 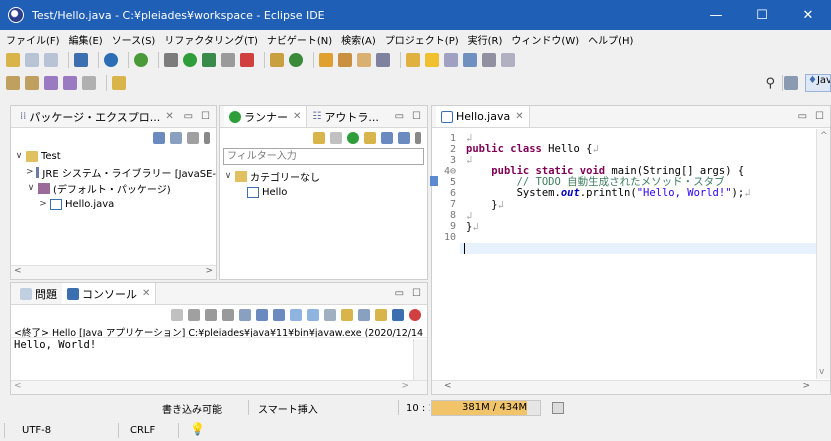 I want to click on link-with-editor-icon, so click(x=176, y=138).